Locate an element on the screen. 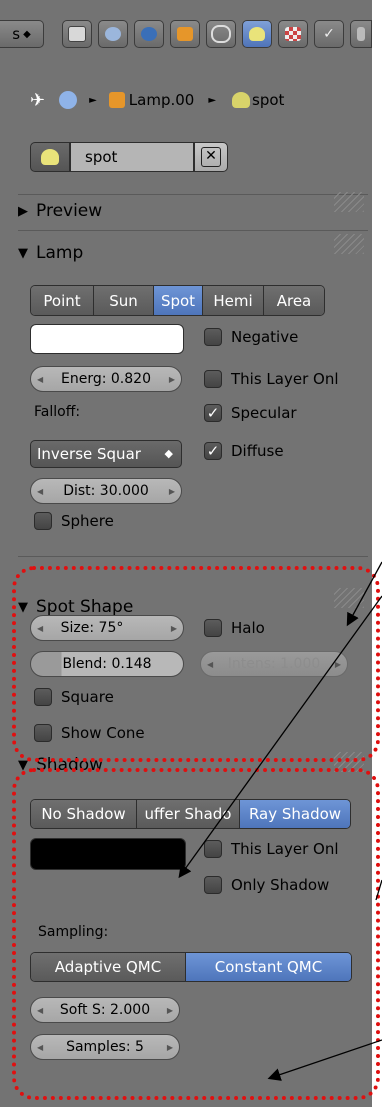  arrow-to-shadow-color is located at coordinates (280, 737).